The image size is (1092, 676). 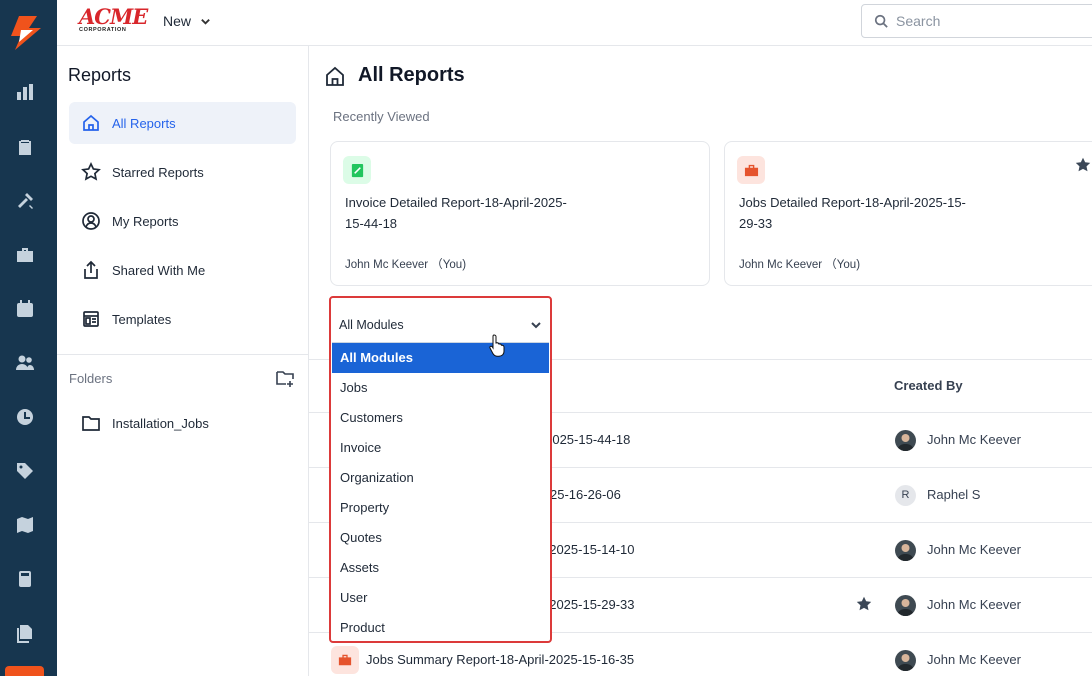 I want to click on option-quotes: Quotes, so click(x=440, y=538).